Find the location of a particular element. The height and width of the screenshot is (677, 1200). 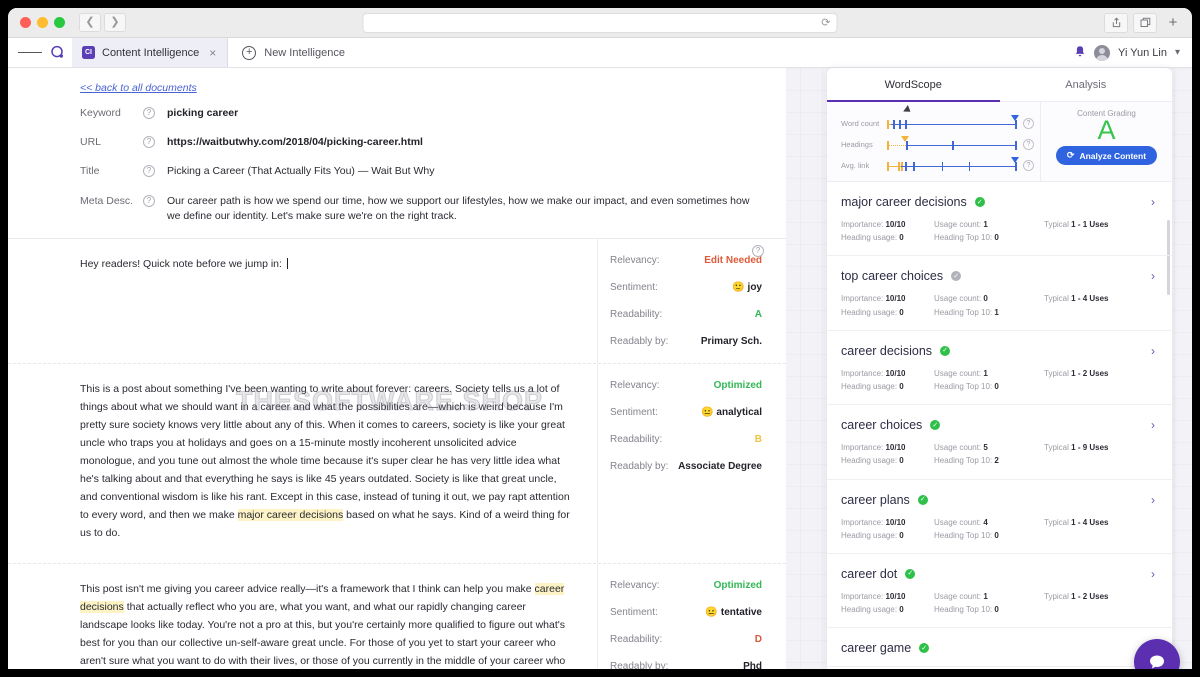

maximize-window-button is located at coordinates (59, 22).